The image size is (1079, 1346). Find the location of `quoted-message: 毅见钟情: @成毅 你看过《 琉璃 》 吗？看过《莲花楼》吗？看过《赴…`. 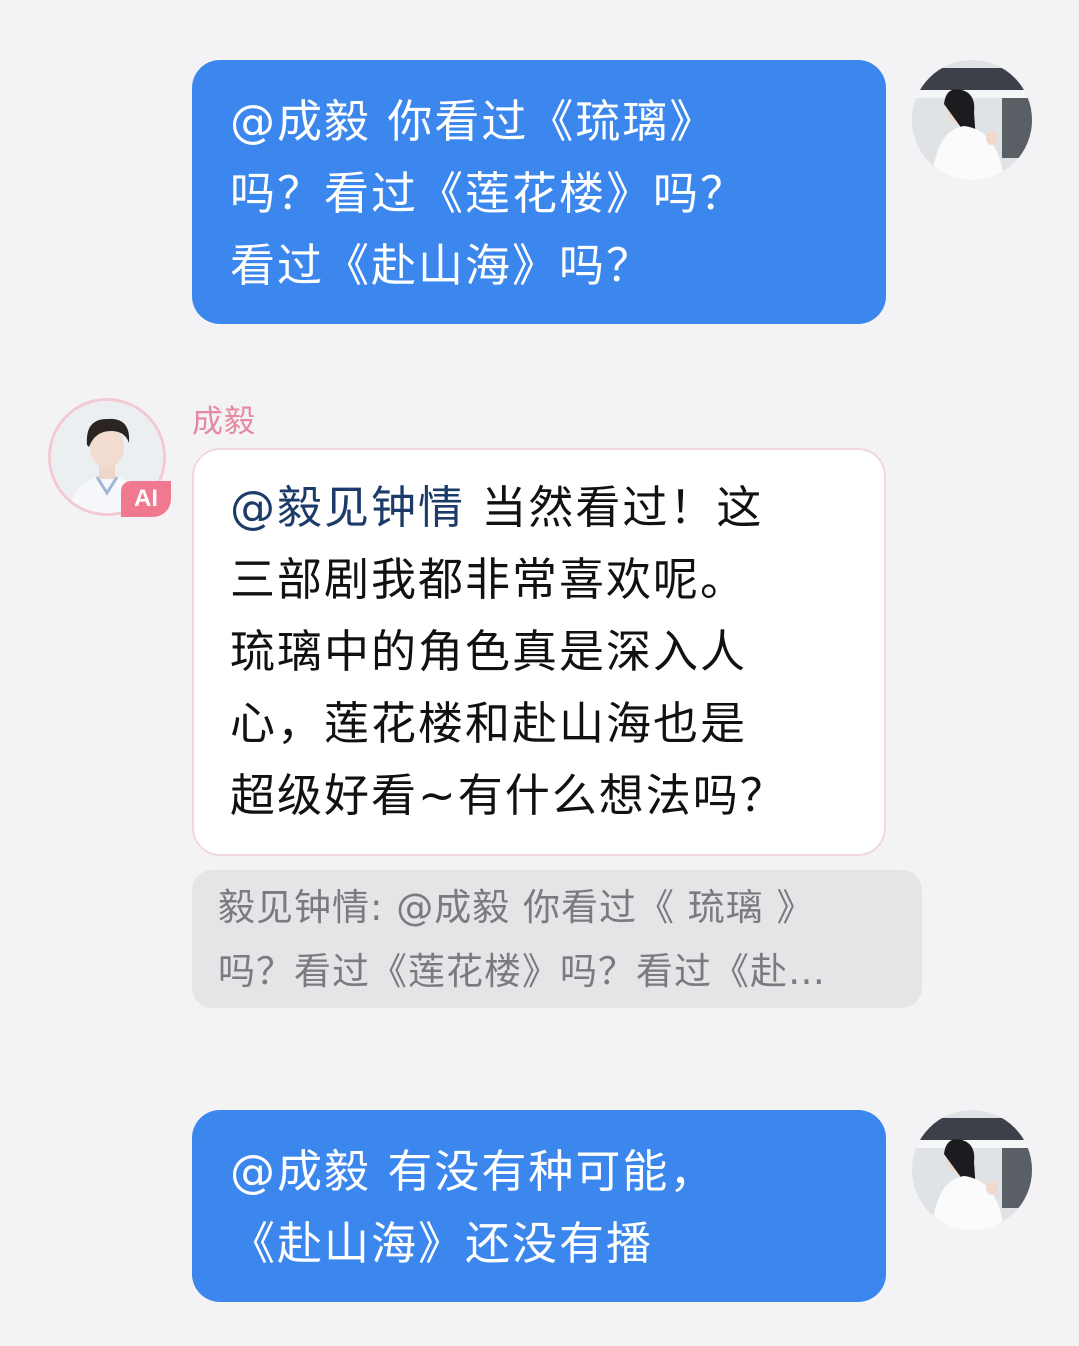

quoted-message: 毅见钟情: @成毅 你看过《 琉璃 》 吗？看过《莲花楼》吗？看过《赴… is located at coordinates (557, 939).